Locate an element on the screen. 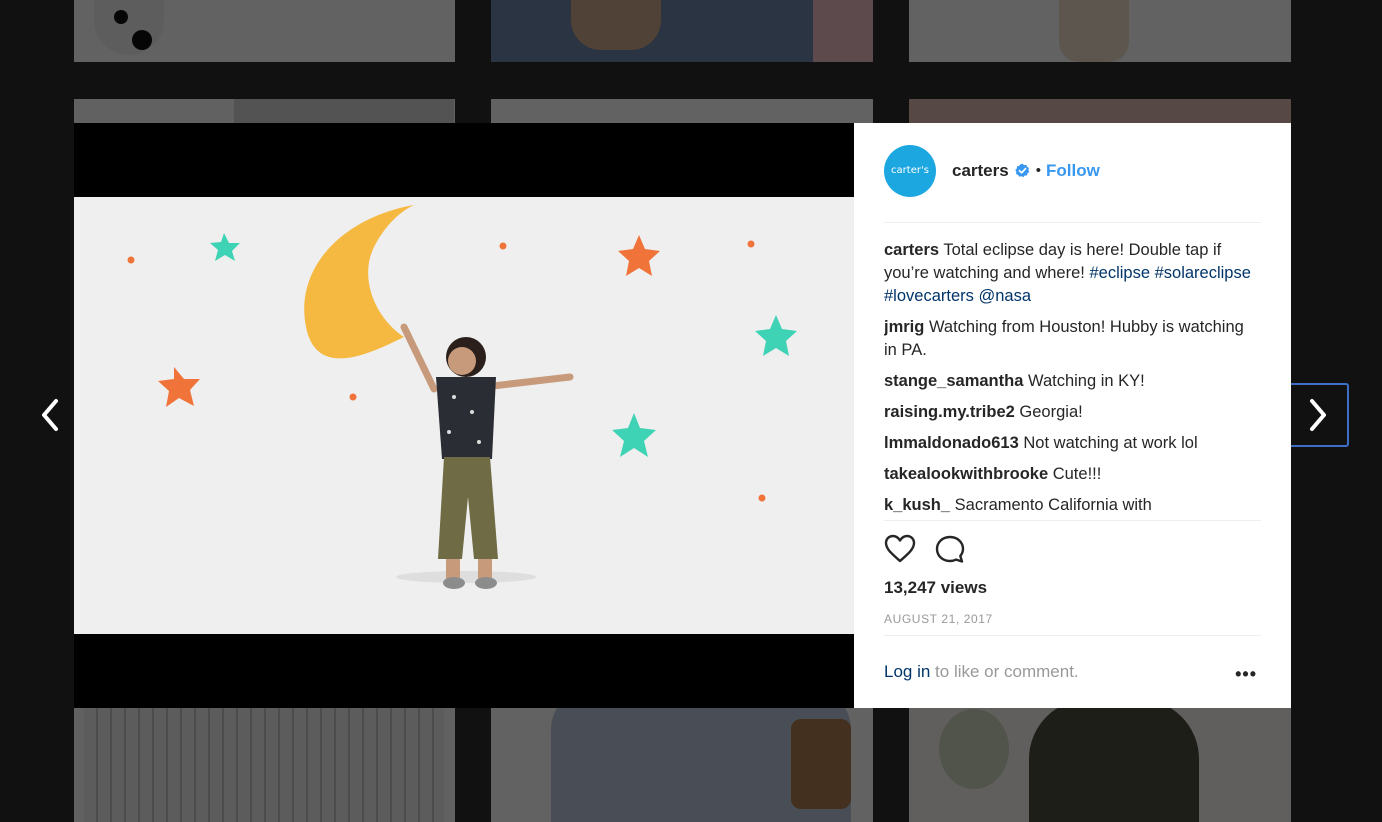 This screenshot has width=1382, height=822. hashtag-link: #solareclipse is located at coordinates (1203, 273).